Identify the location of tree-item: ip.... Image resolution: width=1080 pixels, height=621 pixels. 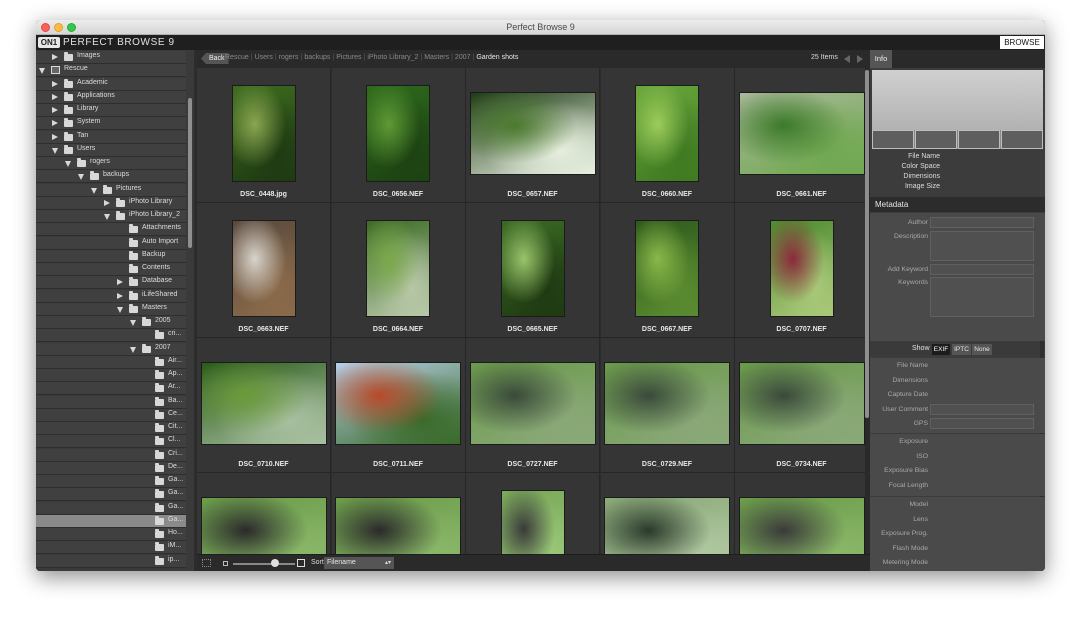
(111, 561).